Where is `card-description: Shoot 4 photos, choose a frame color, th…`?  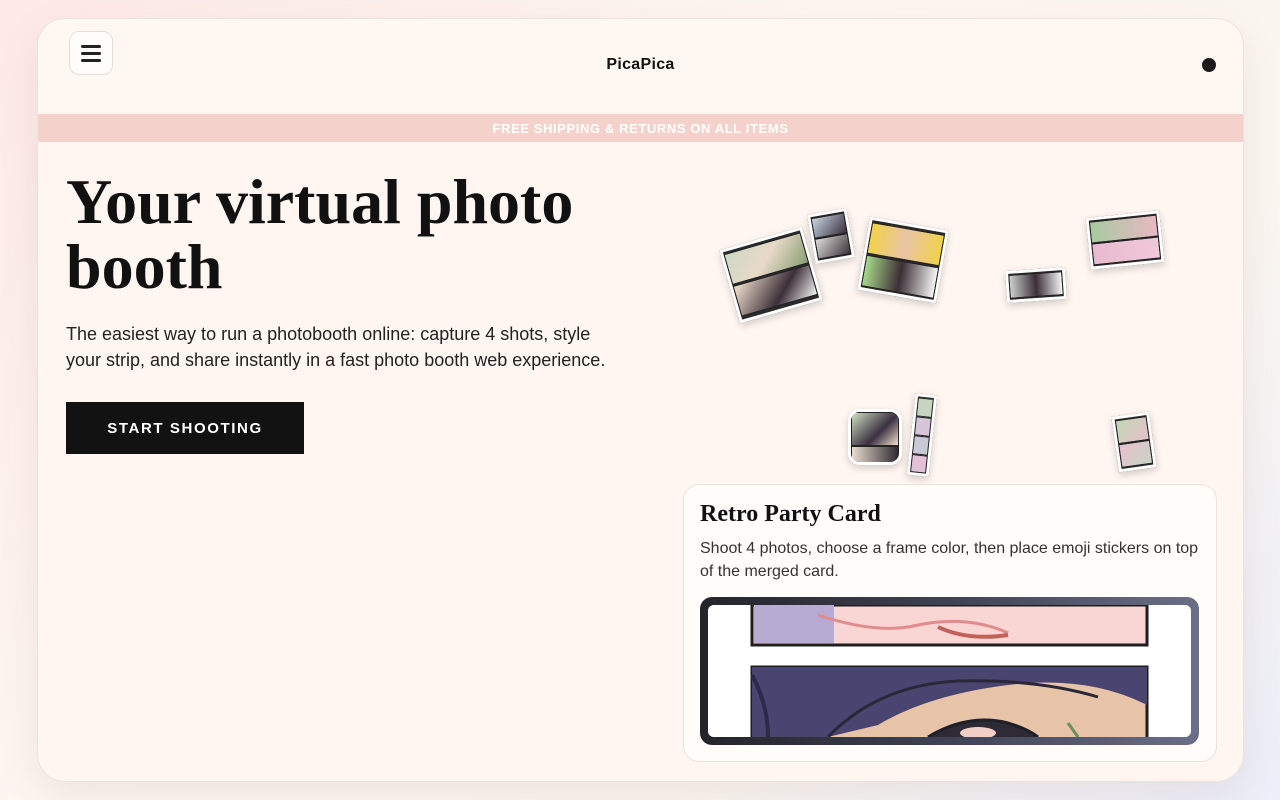
card-description: Shoot 4 photos, choose a frame color, th… is located at coordinates (949, 560).